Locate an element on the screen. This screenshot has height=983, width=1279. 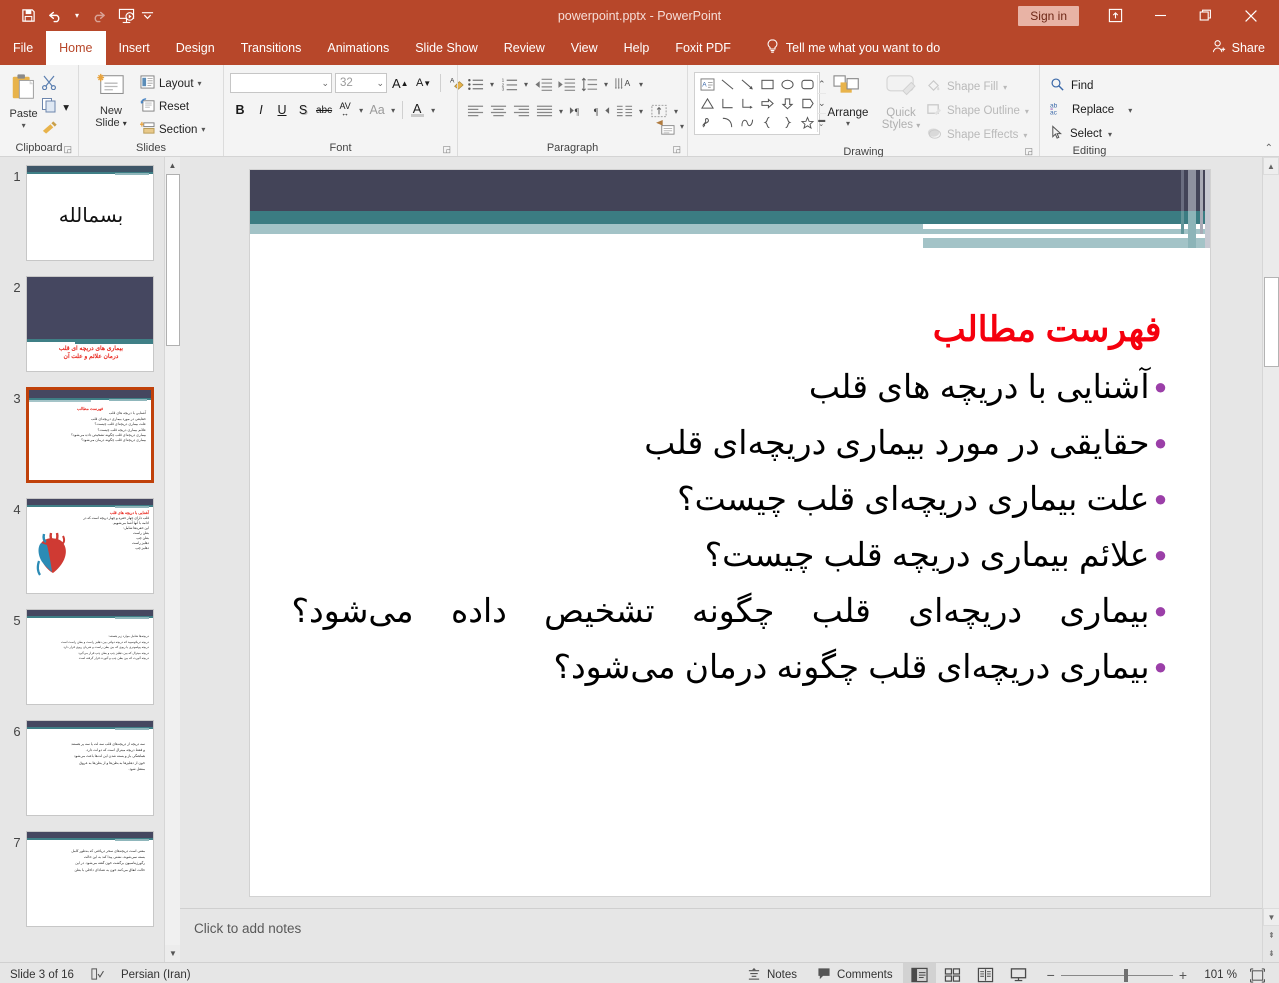
font-dialog-launcher-icon: ◲ is located at coordinates (446, 149).